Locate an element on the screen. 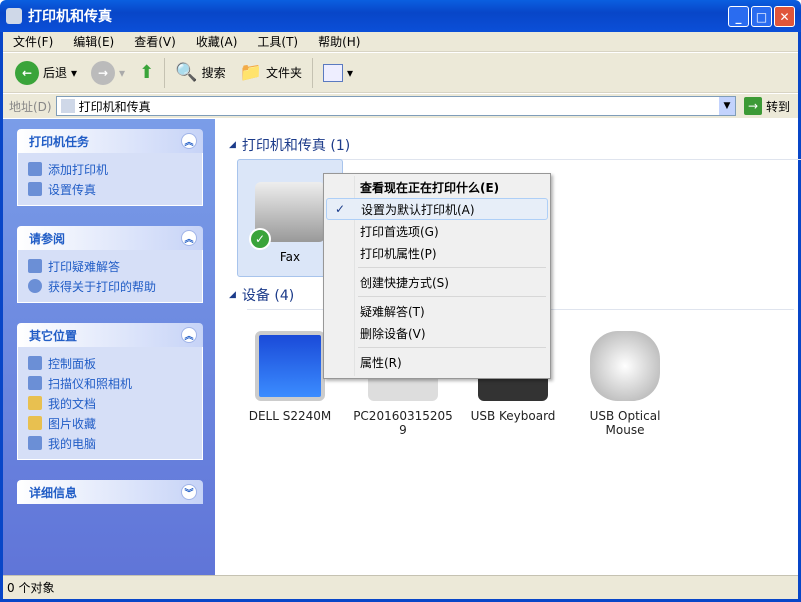  menu-help: 帮助(H) is located at coordinates (339, 41).